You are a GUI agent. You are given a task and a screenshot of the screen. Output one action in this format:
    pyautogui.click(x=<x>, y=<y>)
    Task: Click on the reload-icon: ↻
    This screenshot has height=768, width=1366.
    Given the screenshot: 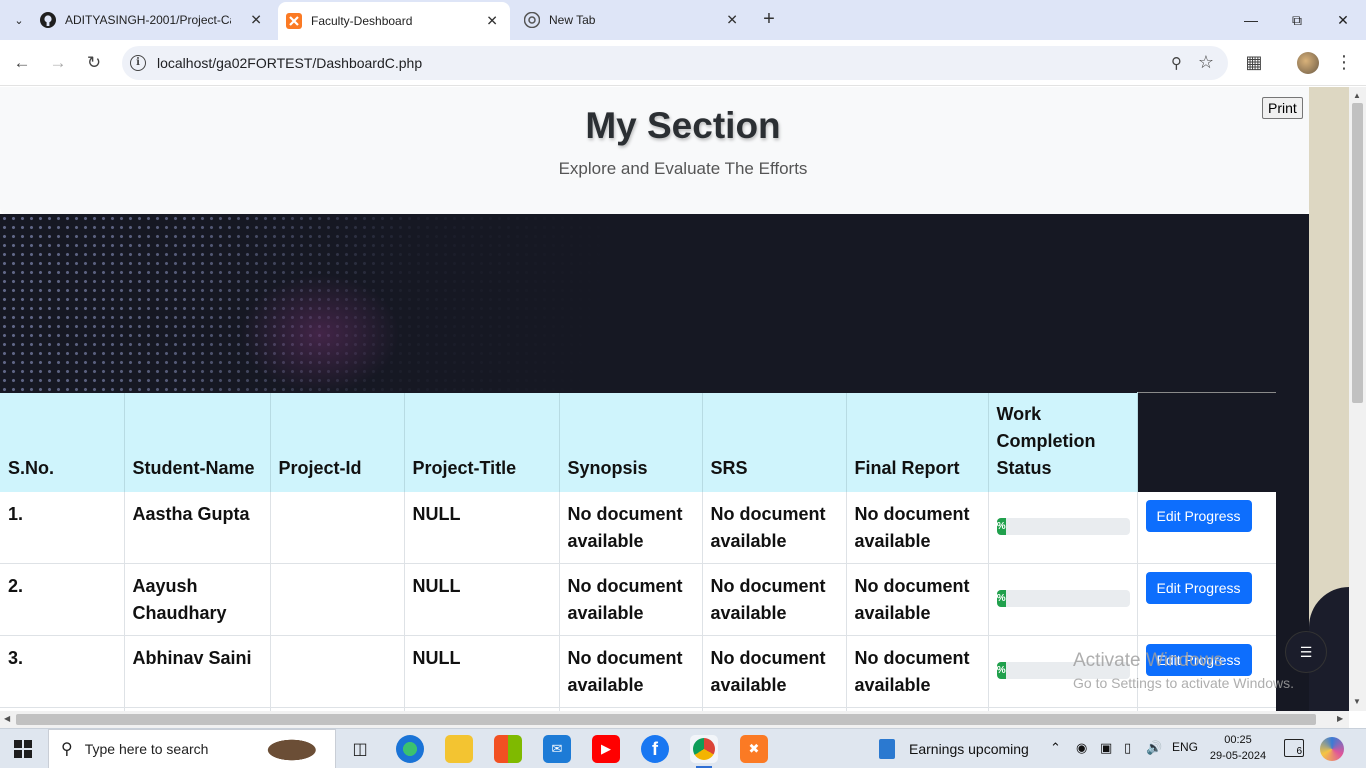 What is the action you would take?
    pyautogui.click(x=94, y=63)
    